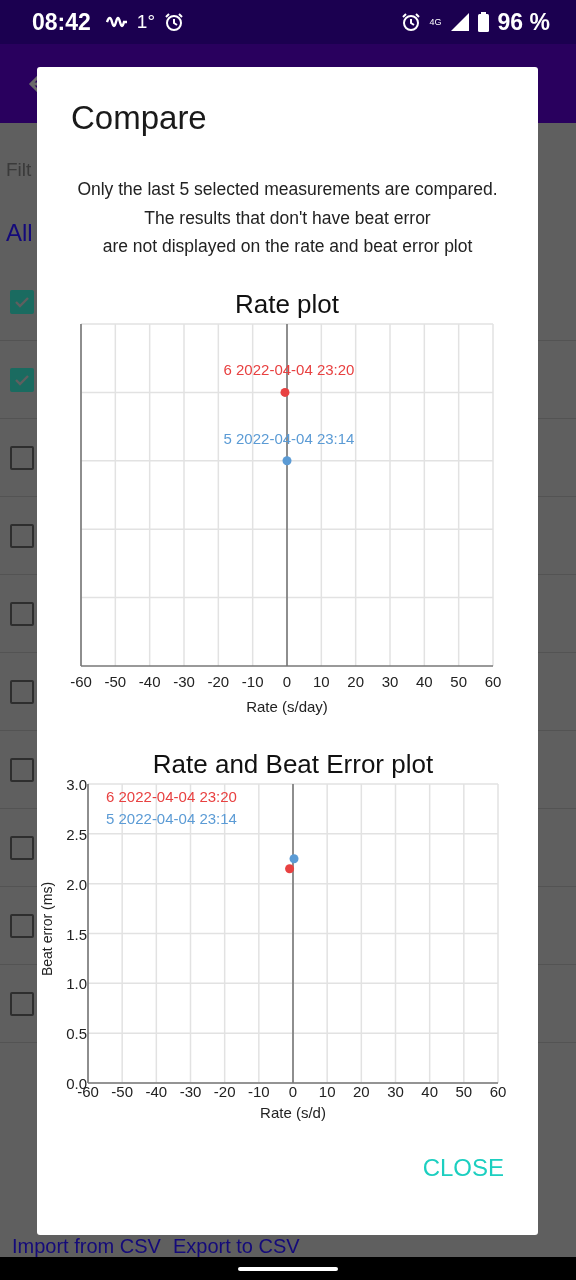 The height and width of the screenshot is (1280, 576). I want to click on signal-icon, so click(459, 22).